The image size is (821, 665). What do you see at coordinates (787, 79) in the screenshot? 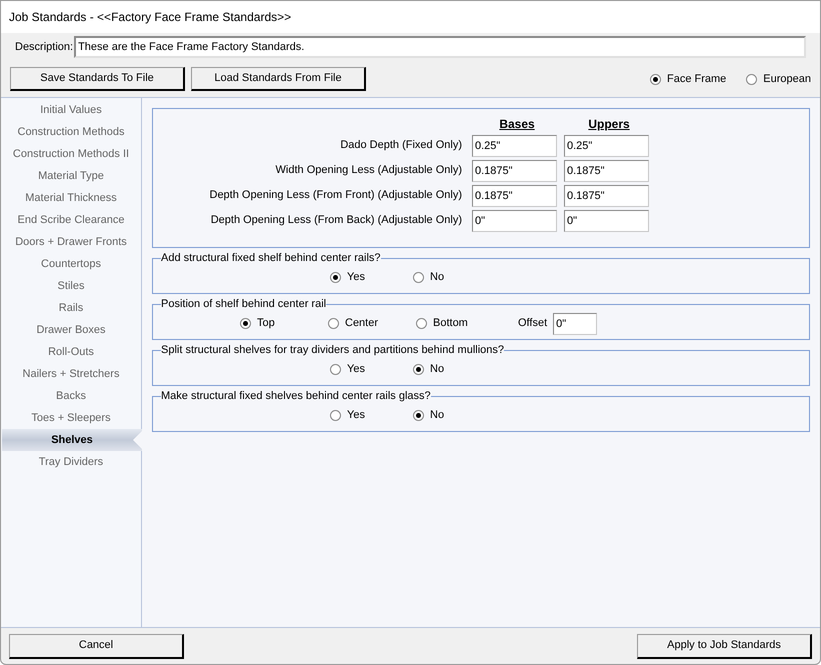
I see `radio-label: European` at bounding box center [787, 79].